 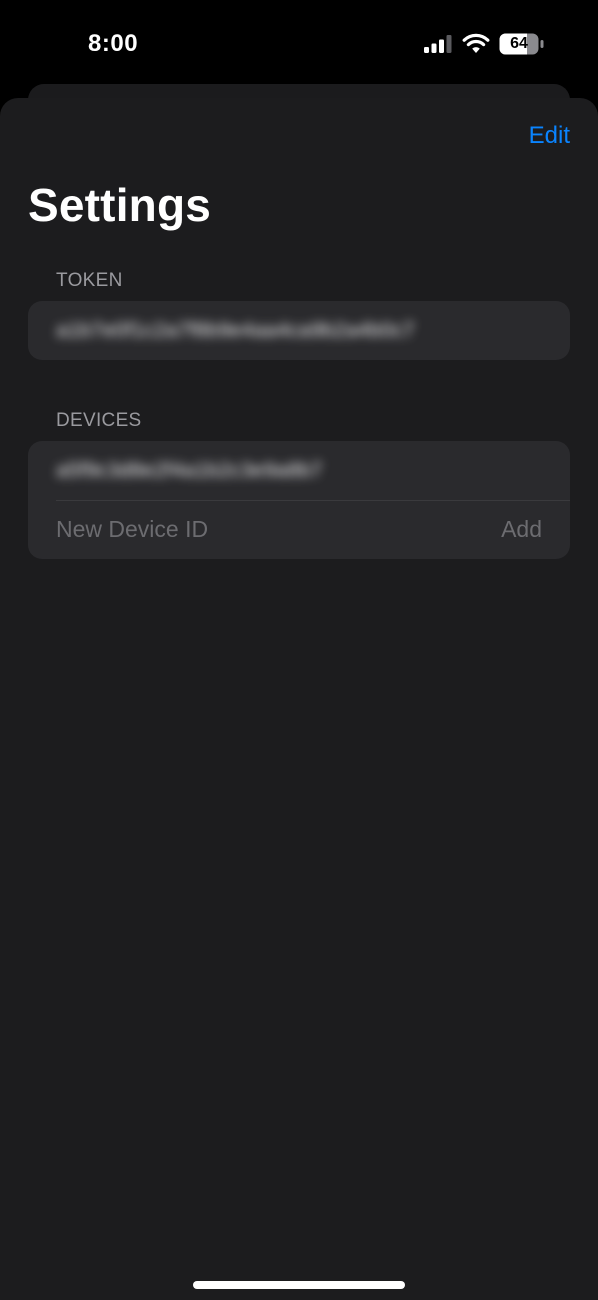 I want to click on token-section-header: TOKEN, so click(x=89, y=280).